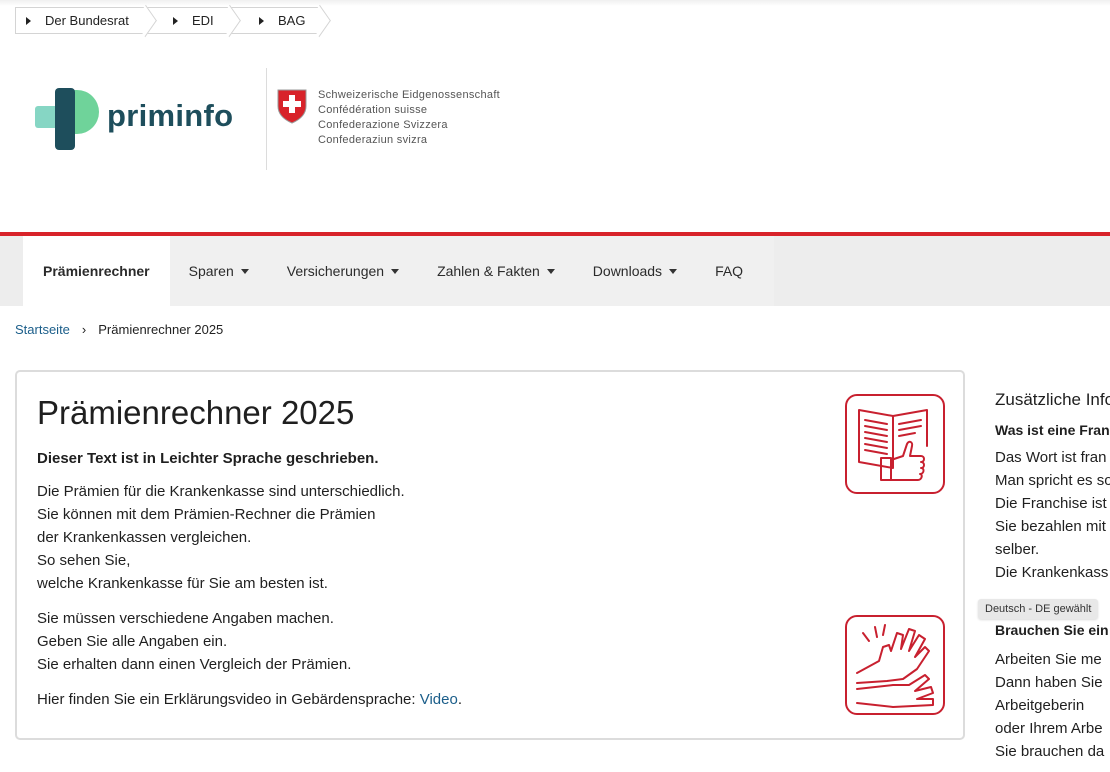  I want to click on top-crumb-edi: EDI, so click(188, 20).